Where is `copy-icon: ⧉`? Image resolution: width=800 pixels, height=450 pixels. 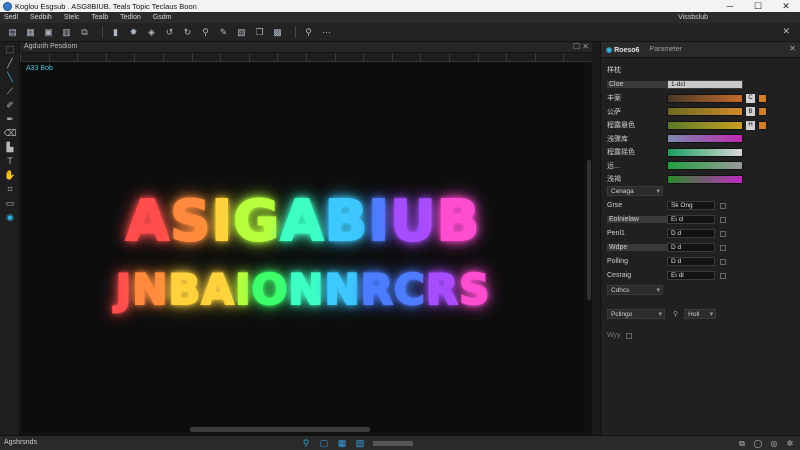 copy-icon: ⧉ is located at coordinates (84, 32).